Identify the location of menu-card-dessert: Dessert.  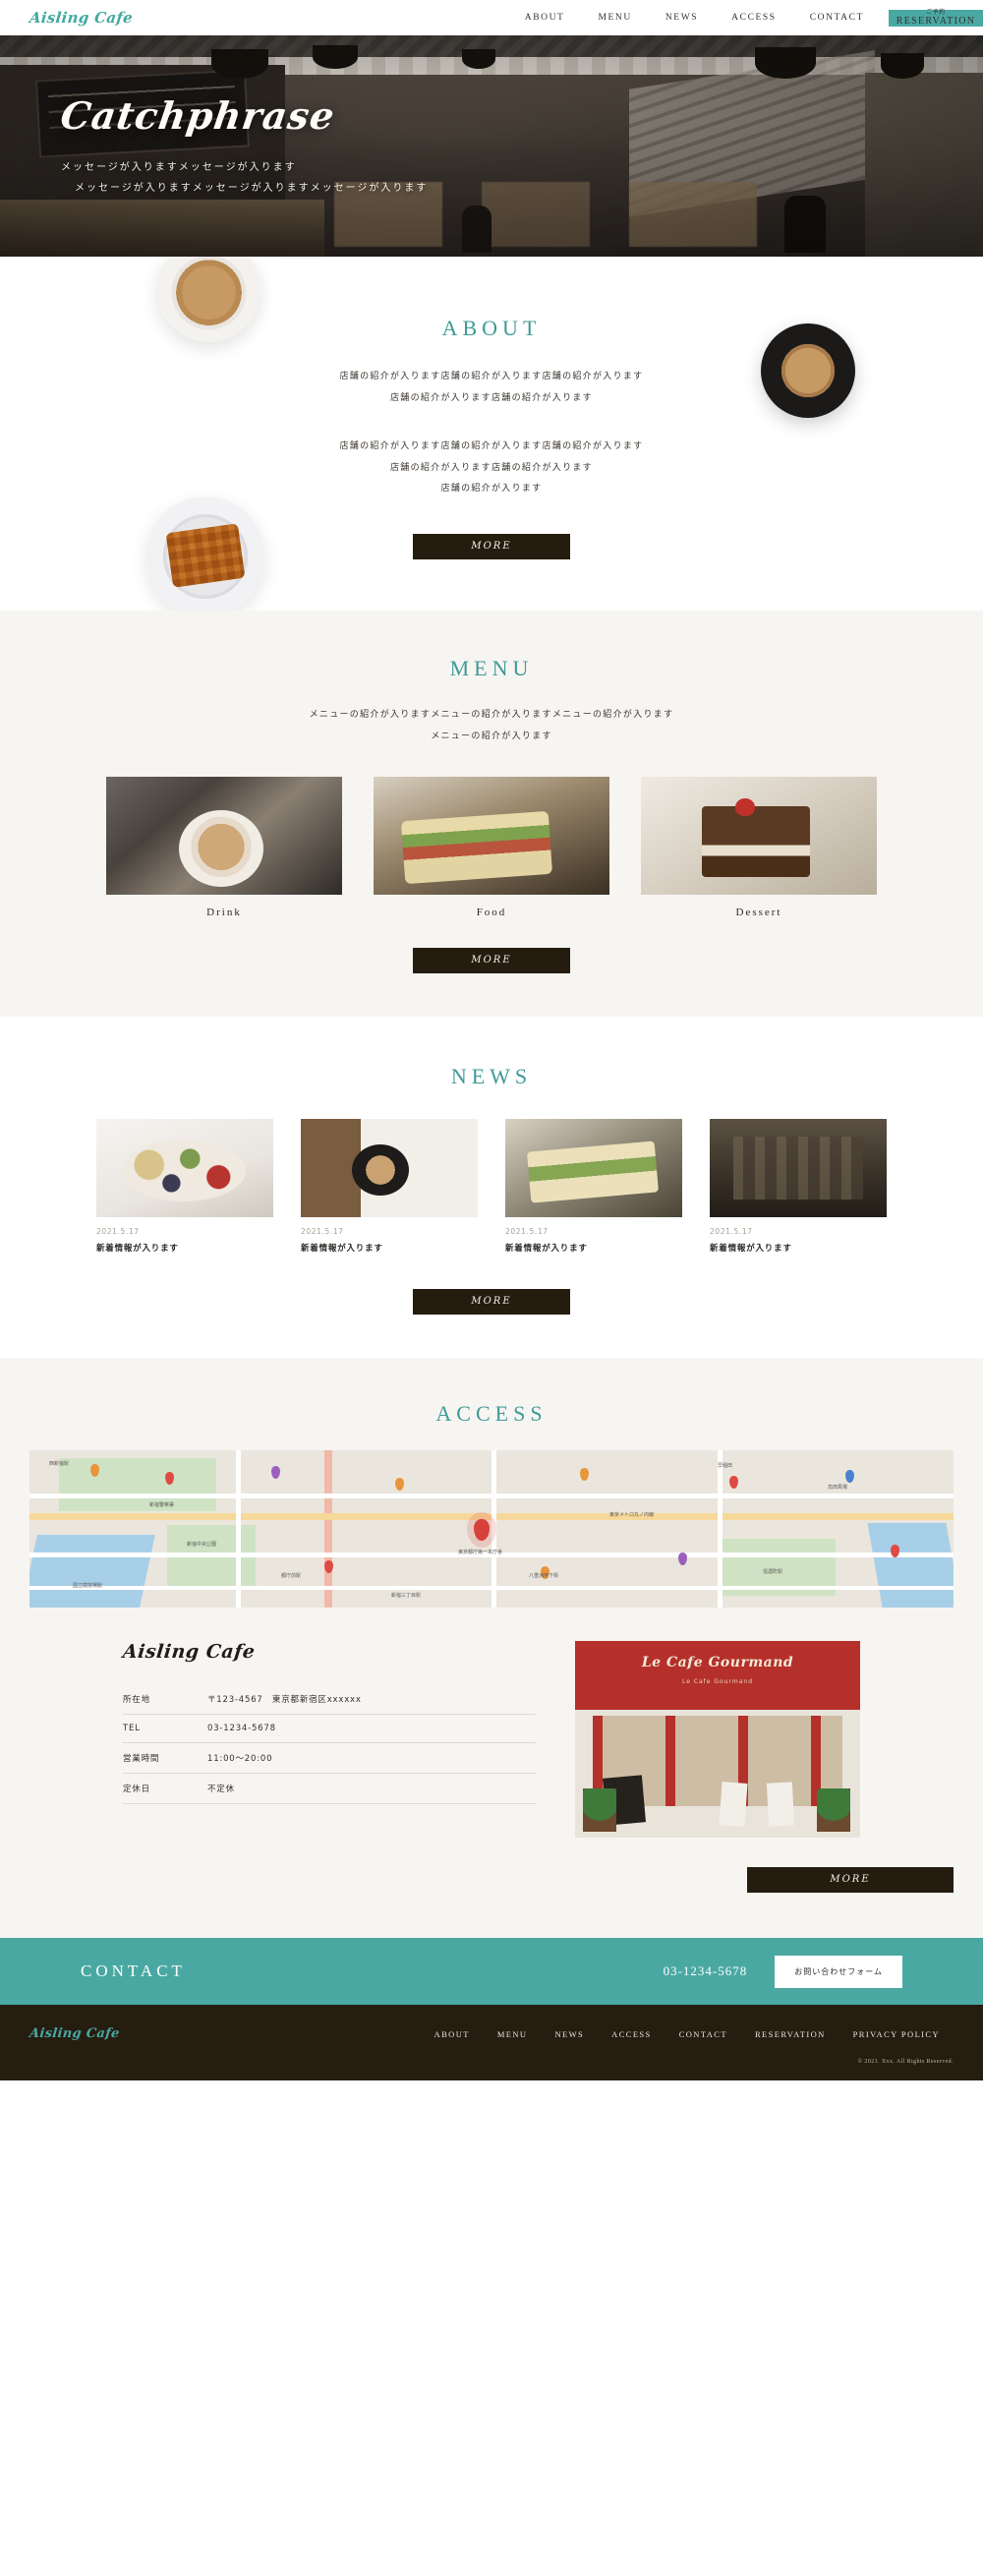
(759, 847).